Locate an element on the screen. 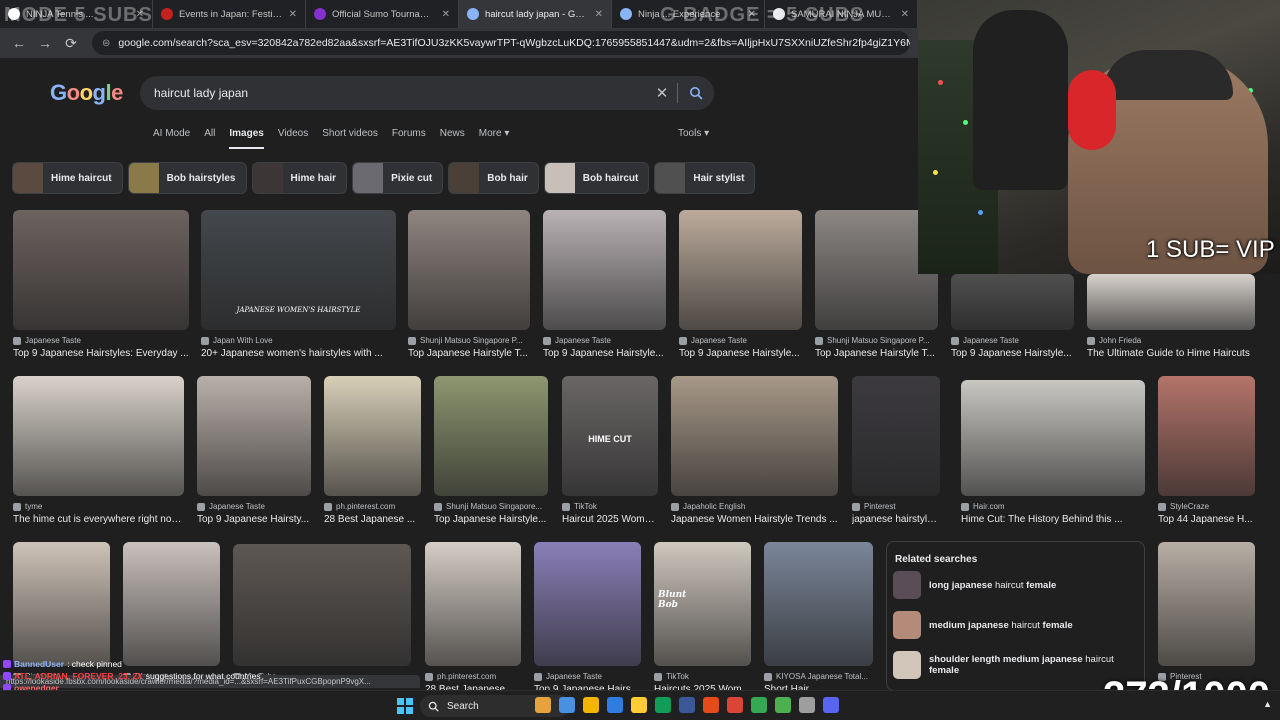 Image resolution: width=1280 pixels, height=720 pixels. chat-username: BannedUser is located at coordinates (39, 664).